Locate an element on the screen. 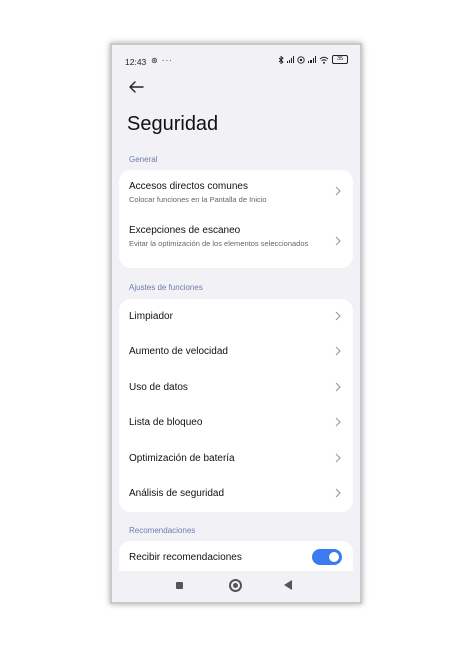 Image resolution: width=472 pixels, height=650 pixels. wifi-icon is located at coordinates (324, 60).